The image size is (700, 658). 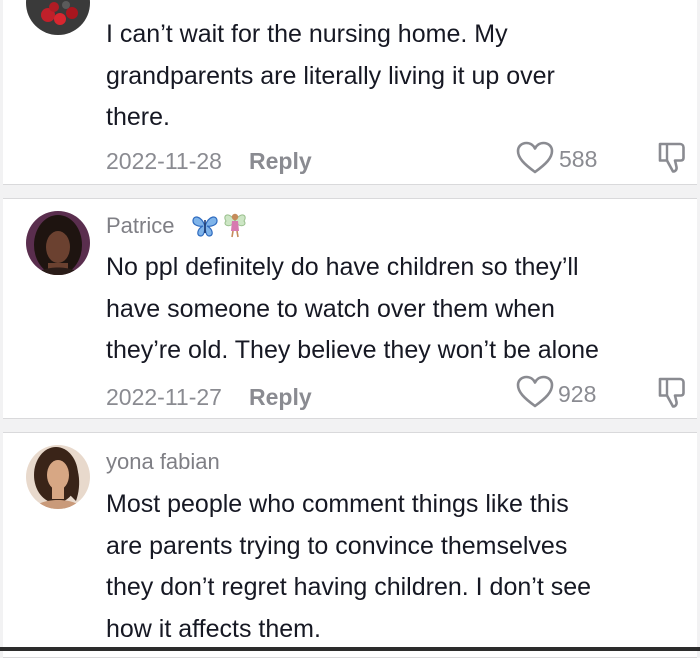 What do you see at coordinates (163, 462) in the screenshot?
I see `username: yona fabian` at bounding box center [163, 462].